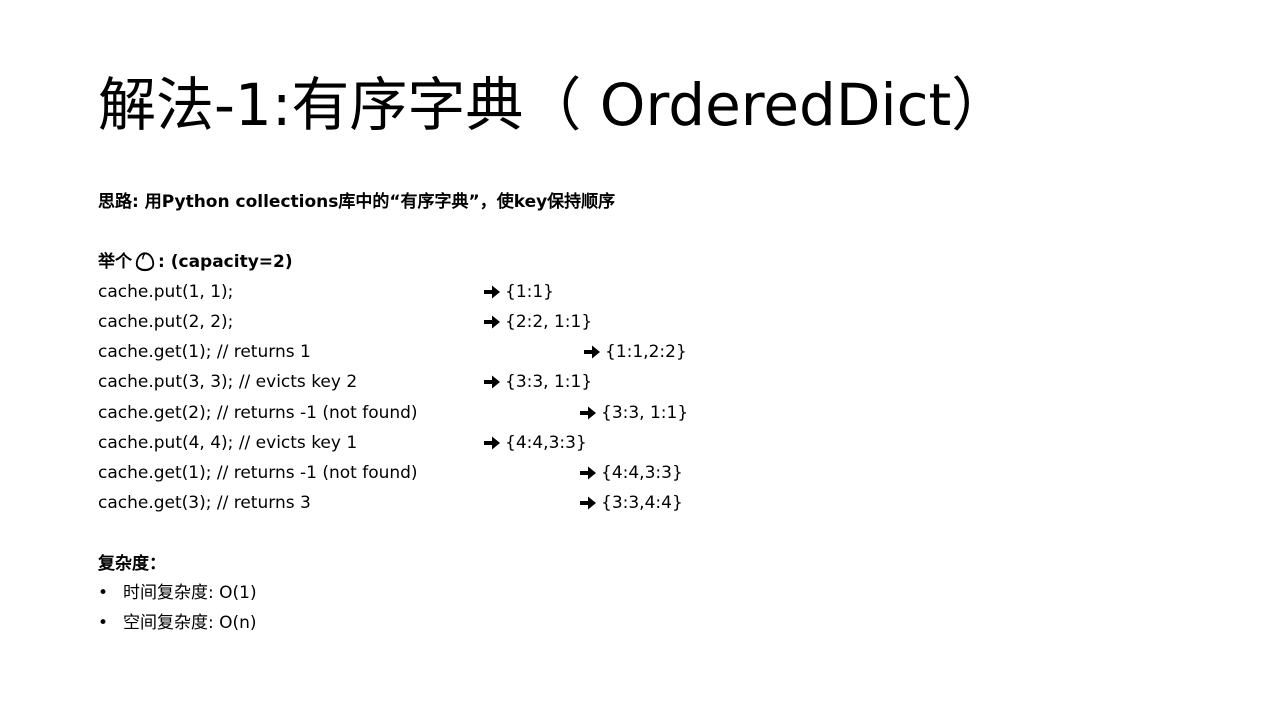 The image size is (1280, 720). What do you see at coordinates (225, 262) in the screenshot?
I see `example-label-suffix: : (capacity=2)` at bounding box center [225, 262].